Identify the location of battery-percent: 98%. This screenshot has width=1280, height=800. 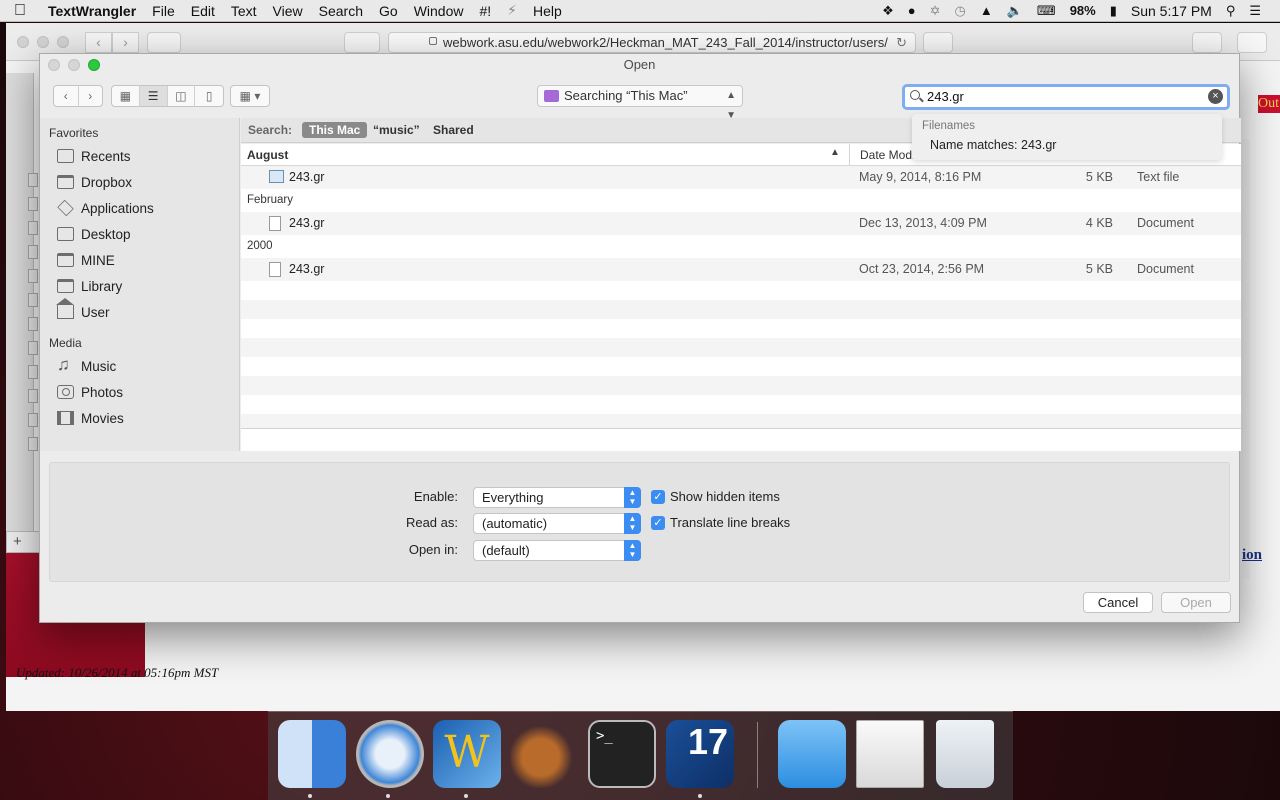
(1083, 10).